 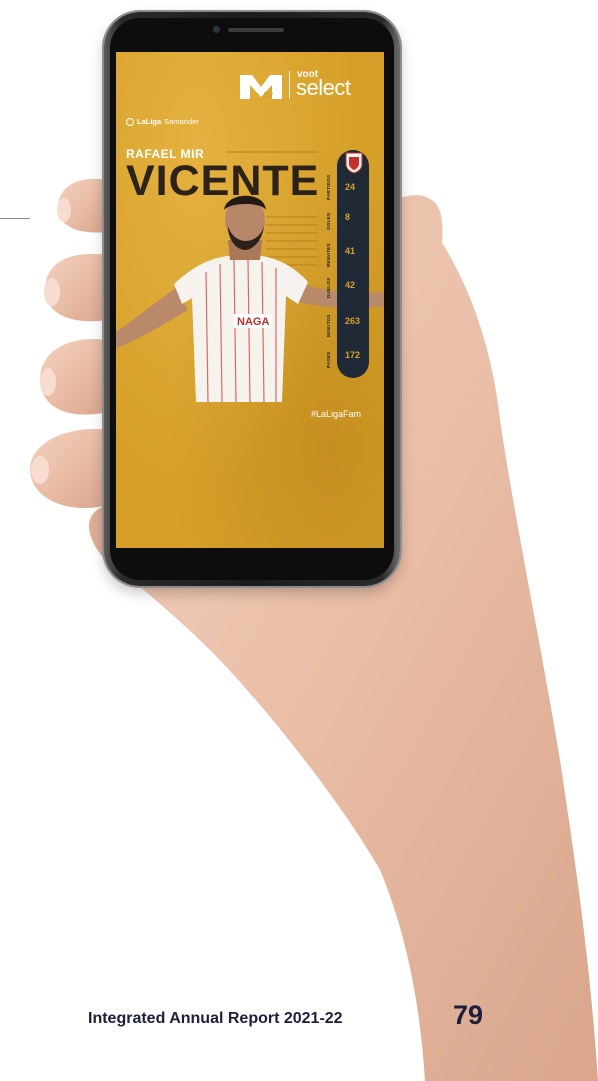 I want to click on stat-label-pases: PASES, so click(x=328, y=359).